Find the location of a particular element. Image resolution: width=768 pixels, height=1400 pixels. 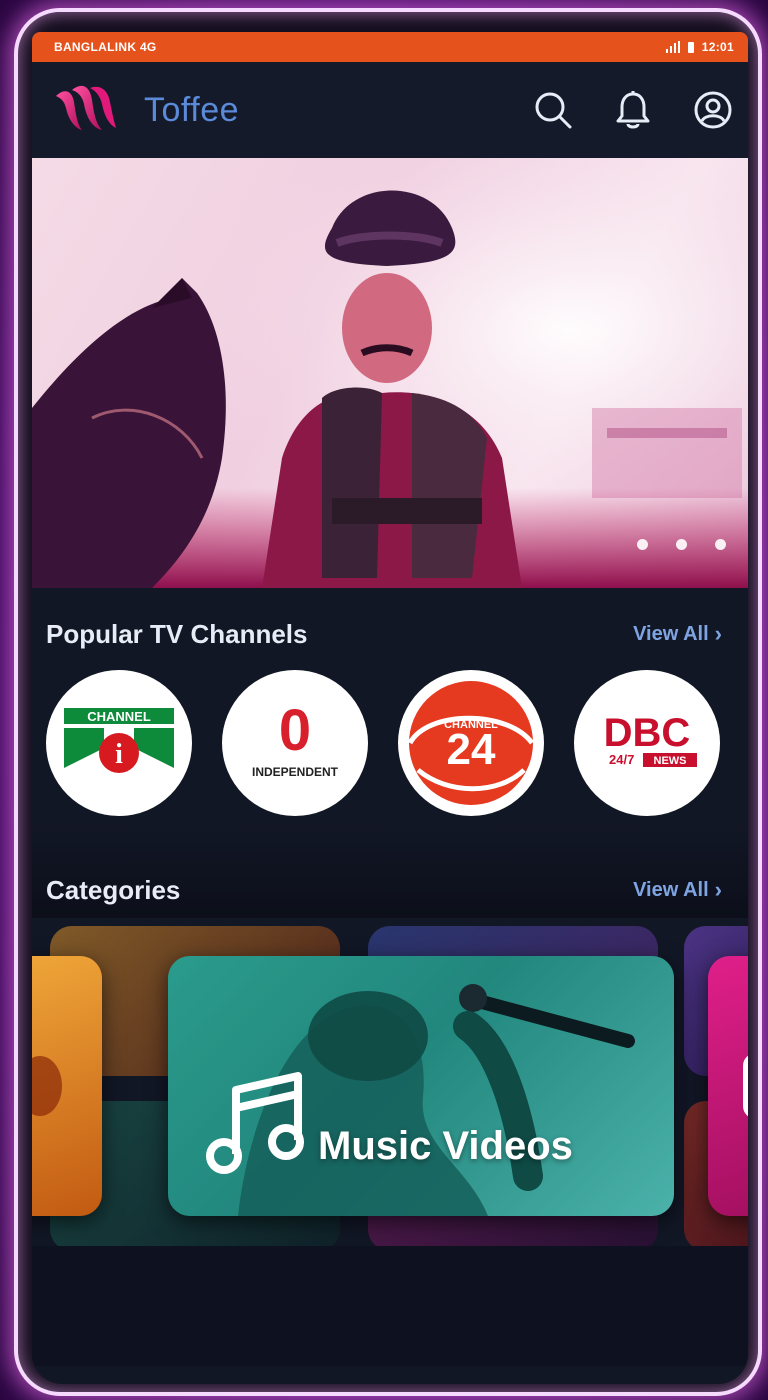

section-title: Categories is located at coordinates (113, 889).